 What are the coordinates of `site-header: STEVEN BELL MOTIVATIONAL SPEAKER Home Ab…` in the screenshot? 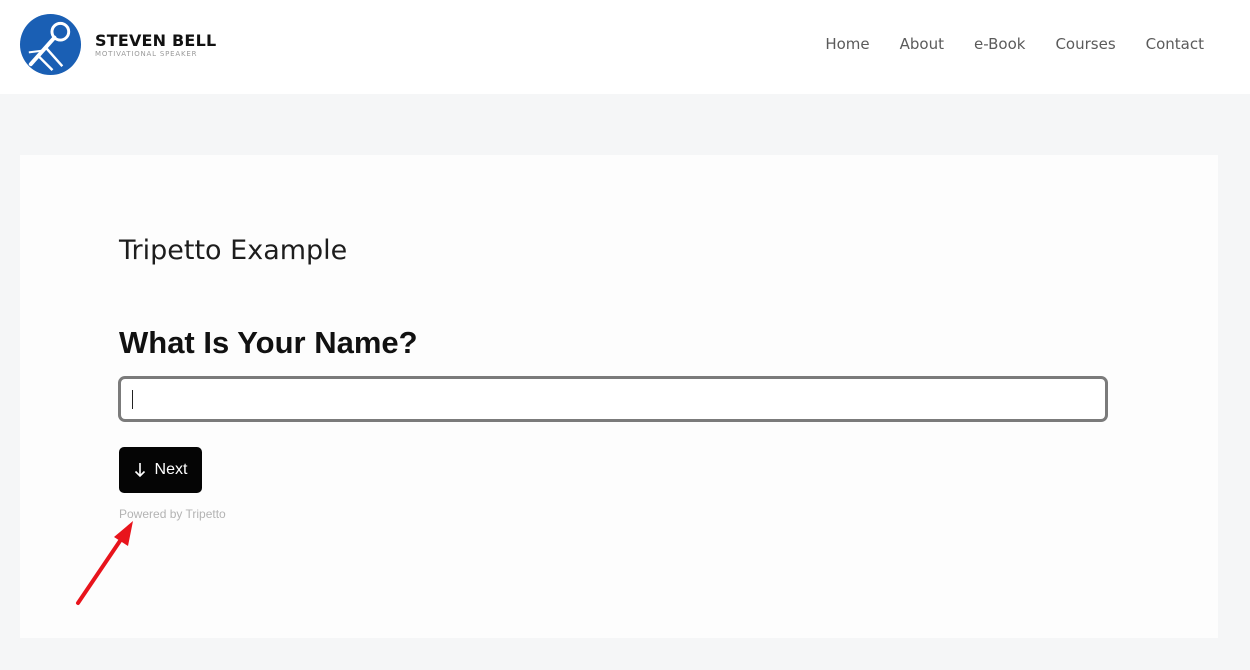 It's located at (625, 47).